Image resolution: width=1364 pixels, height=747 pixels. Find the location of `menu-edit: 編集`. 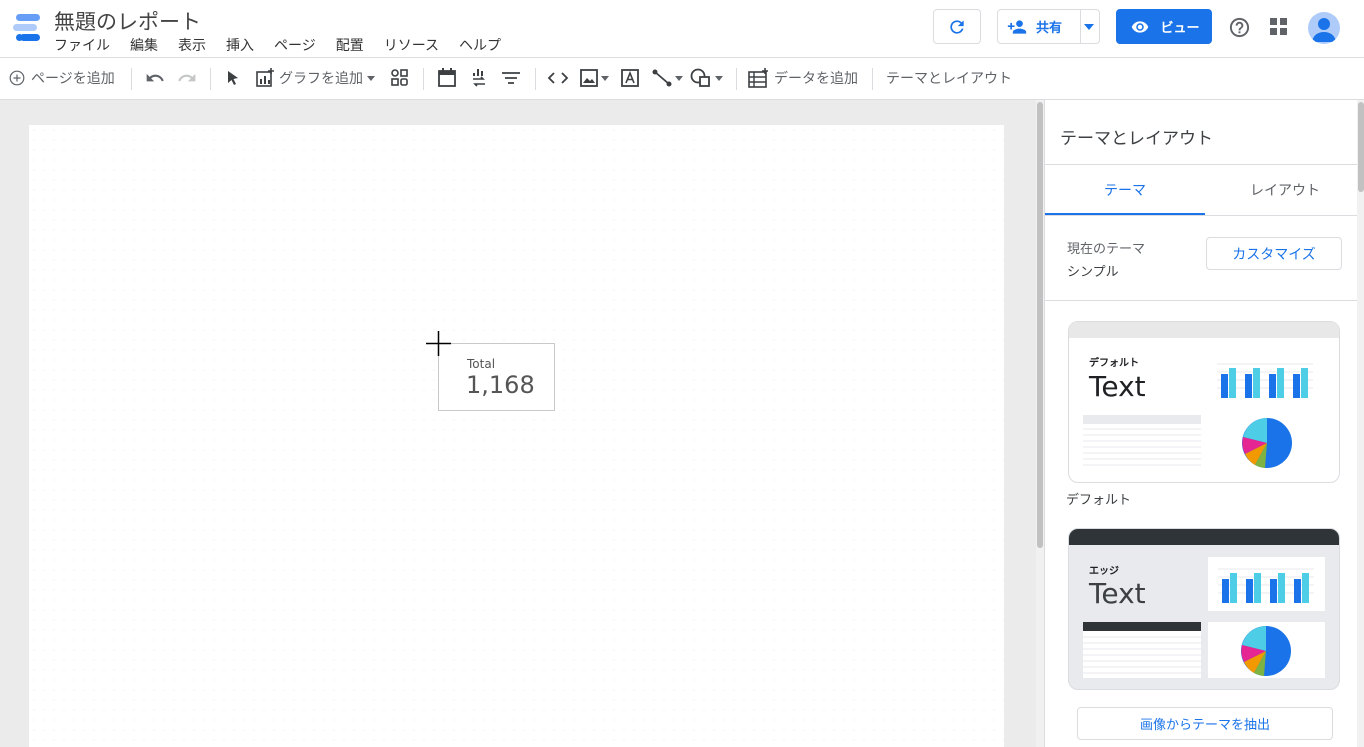

menu-edit: 編集 is located at coordinates (144, 45).